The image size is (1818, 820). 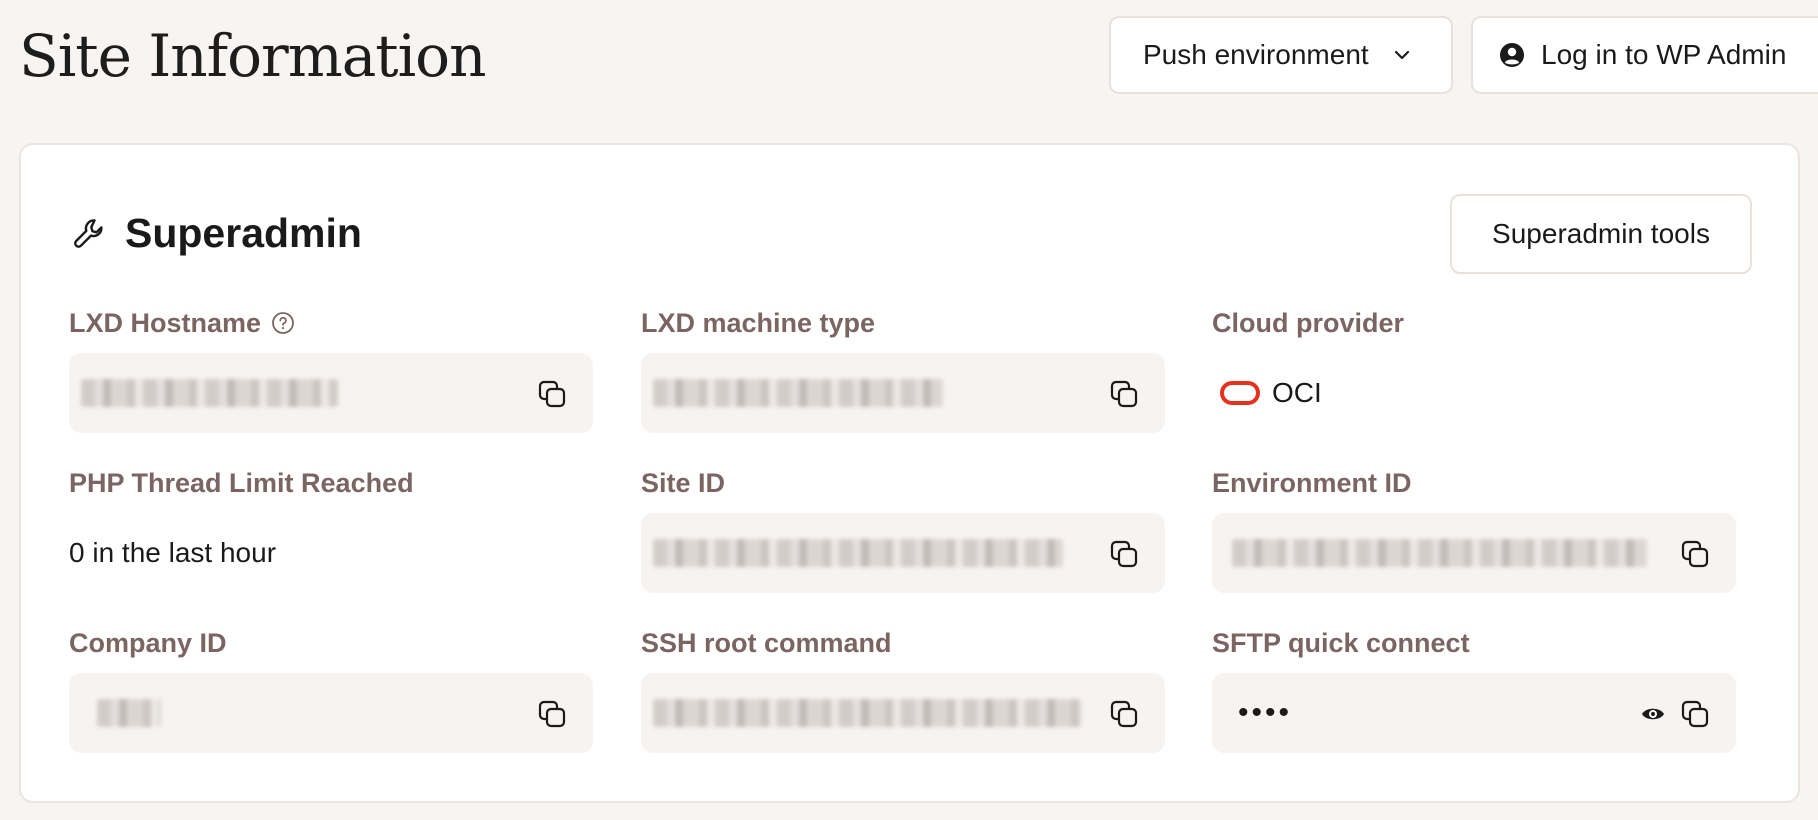 What do you see at coordinates (331, 323) in the screenshot?
I see `field-label: LXD Hostname` at bounding box center [331, 323].